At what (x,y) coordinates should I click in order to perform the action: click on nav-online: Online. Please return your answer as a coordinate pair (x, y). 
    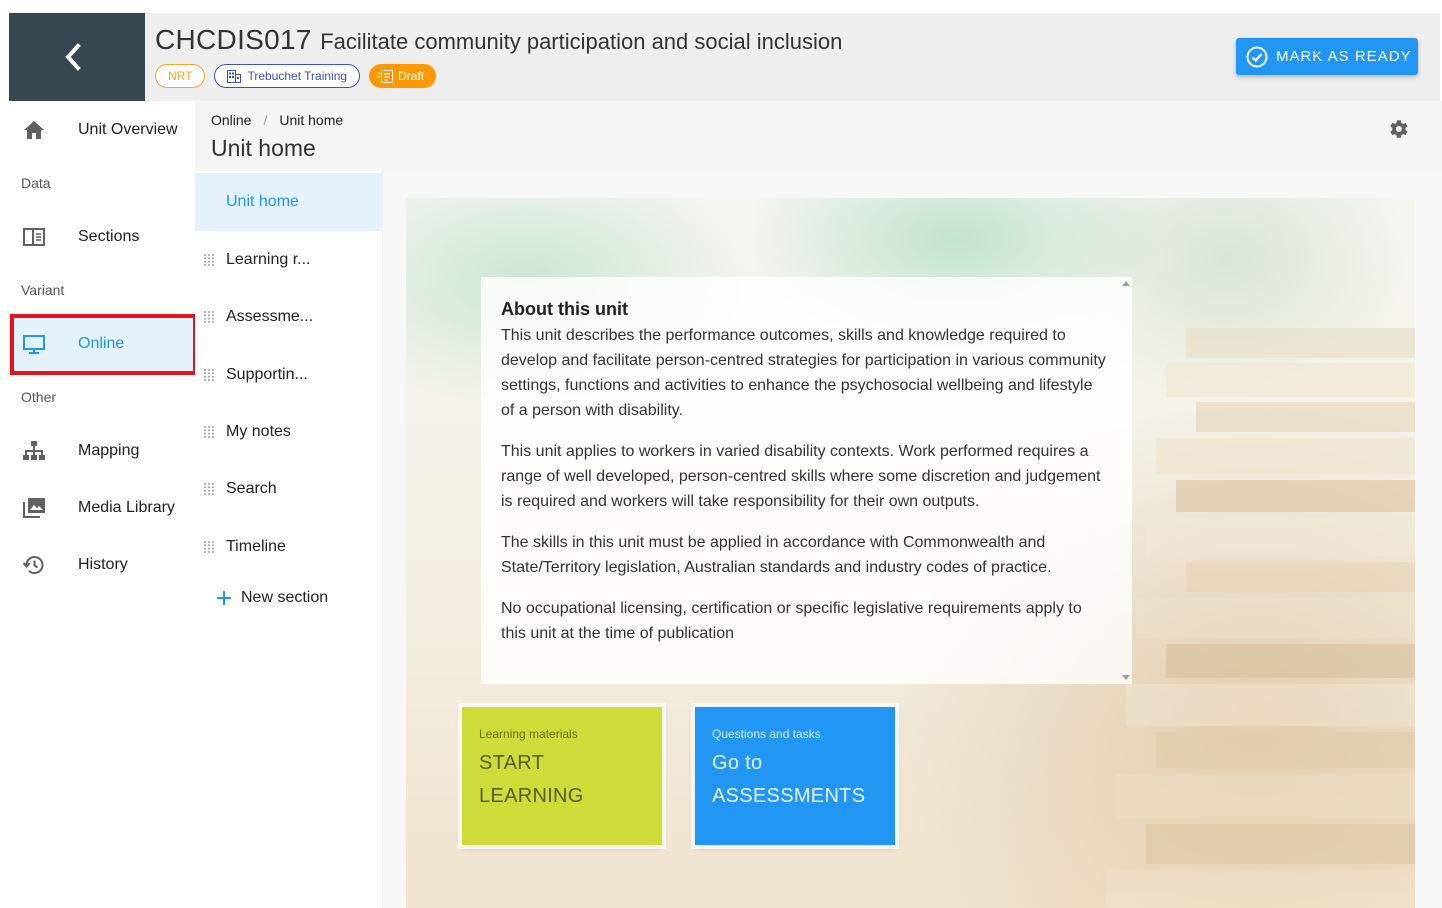
    Looking at the image, I should click on (102, 343).